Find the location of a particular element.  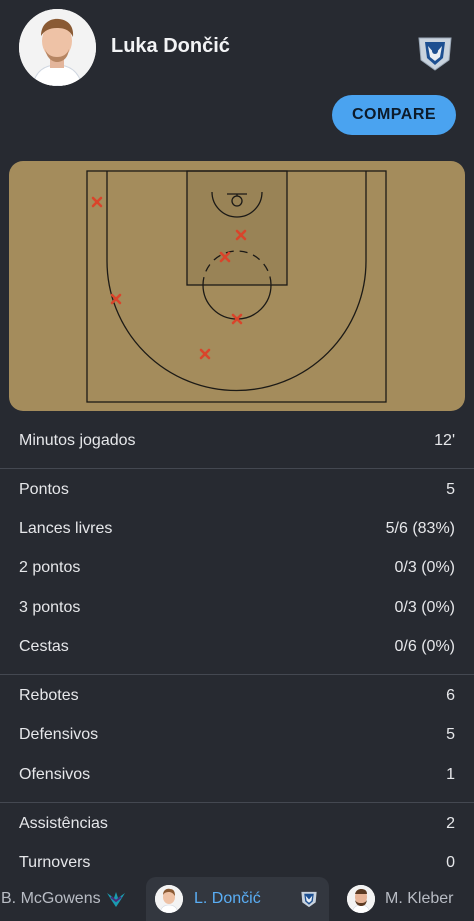

stat-row-free-throws: Lances livres 5/6 (83%) is located at coordinates (237, 528).